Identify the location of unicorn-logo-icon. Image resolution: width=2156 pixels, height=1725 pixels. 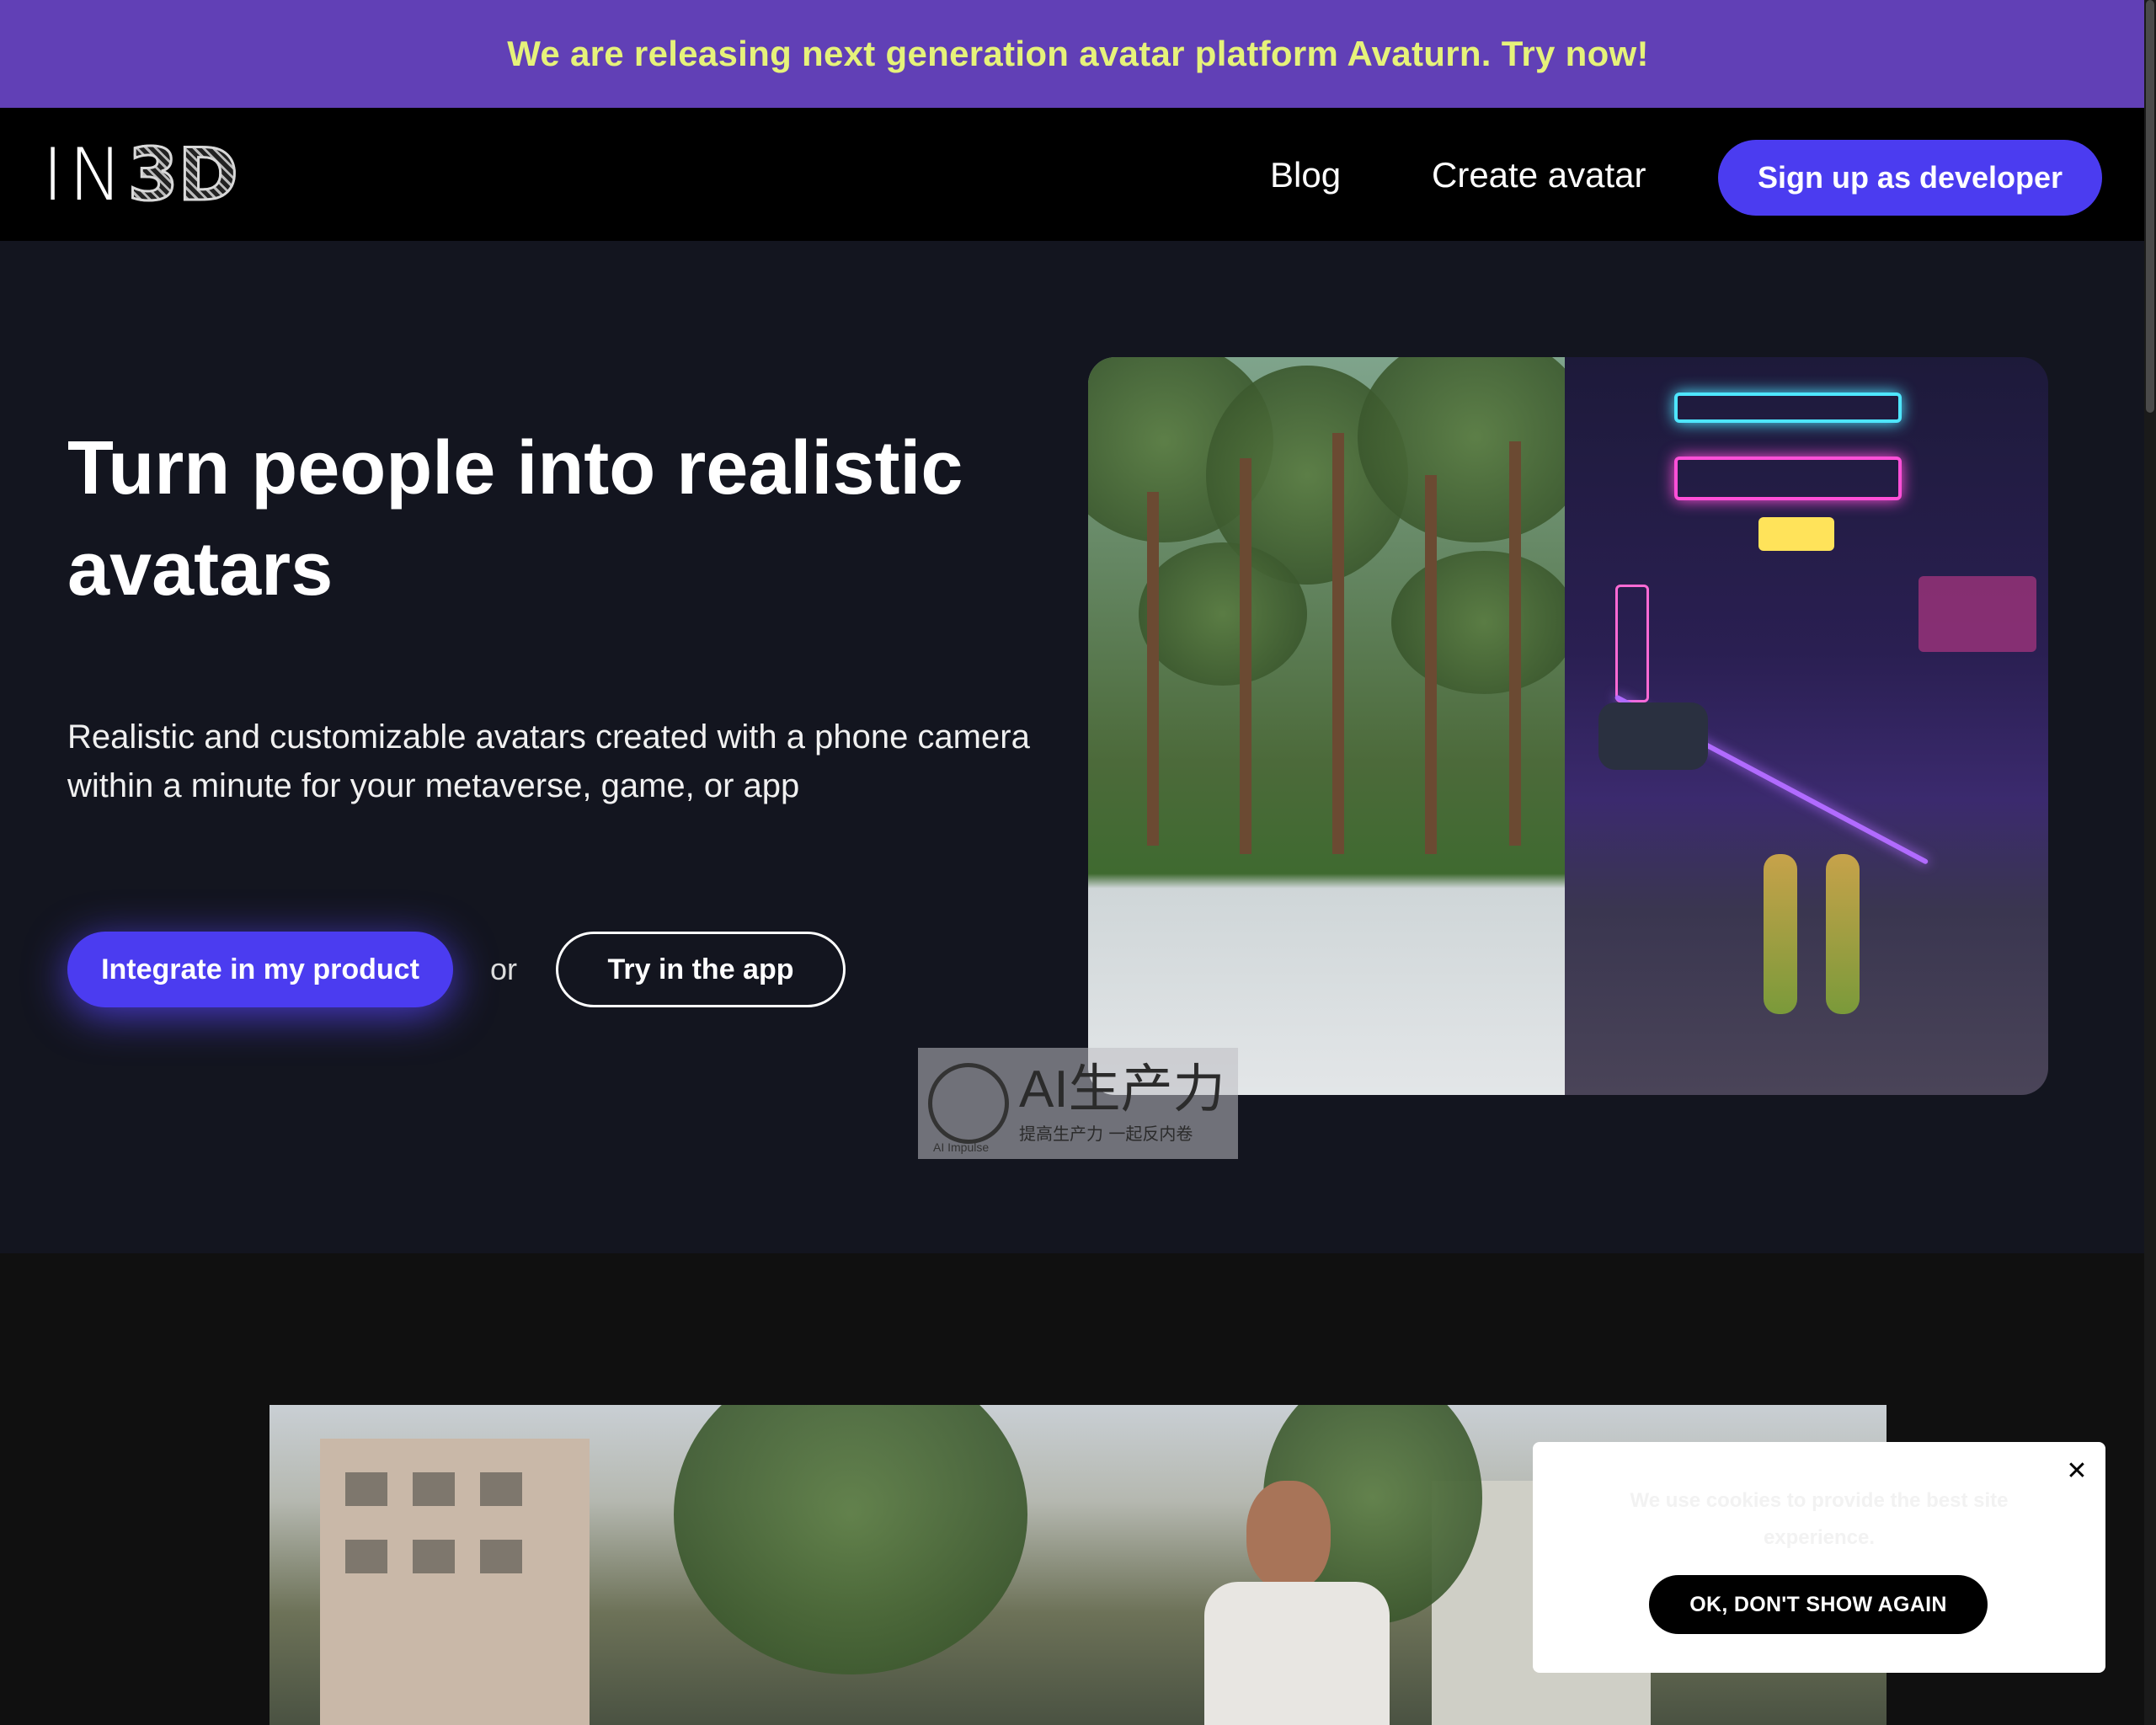
(969, 1103).